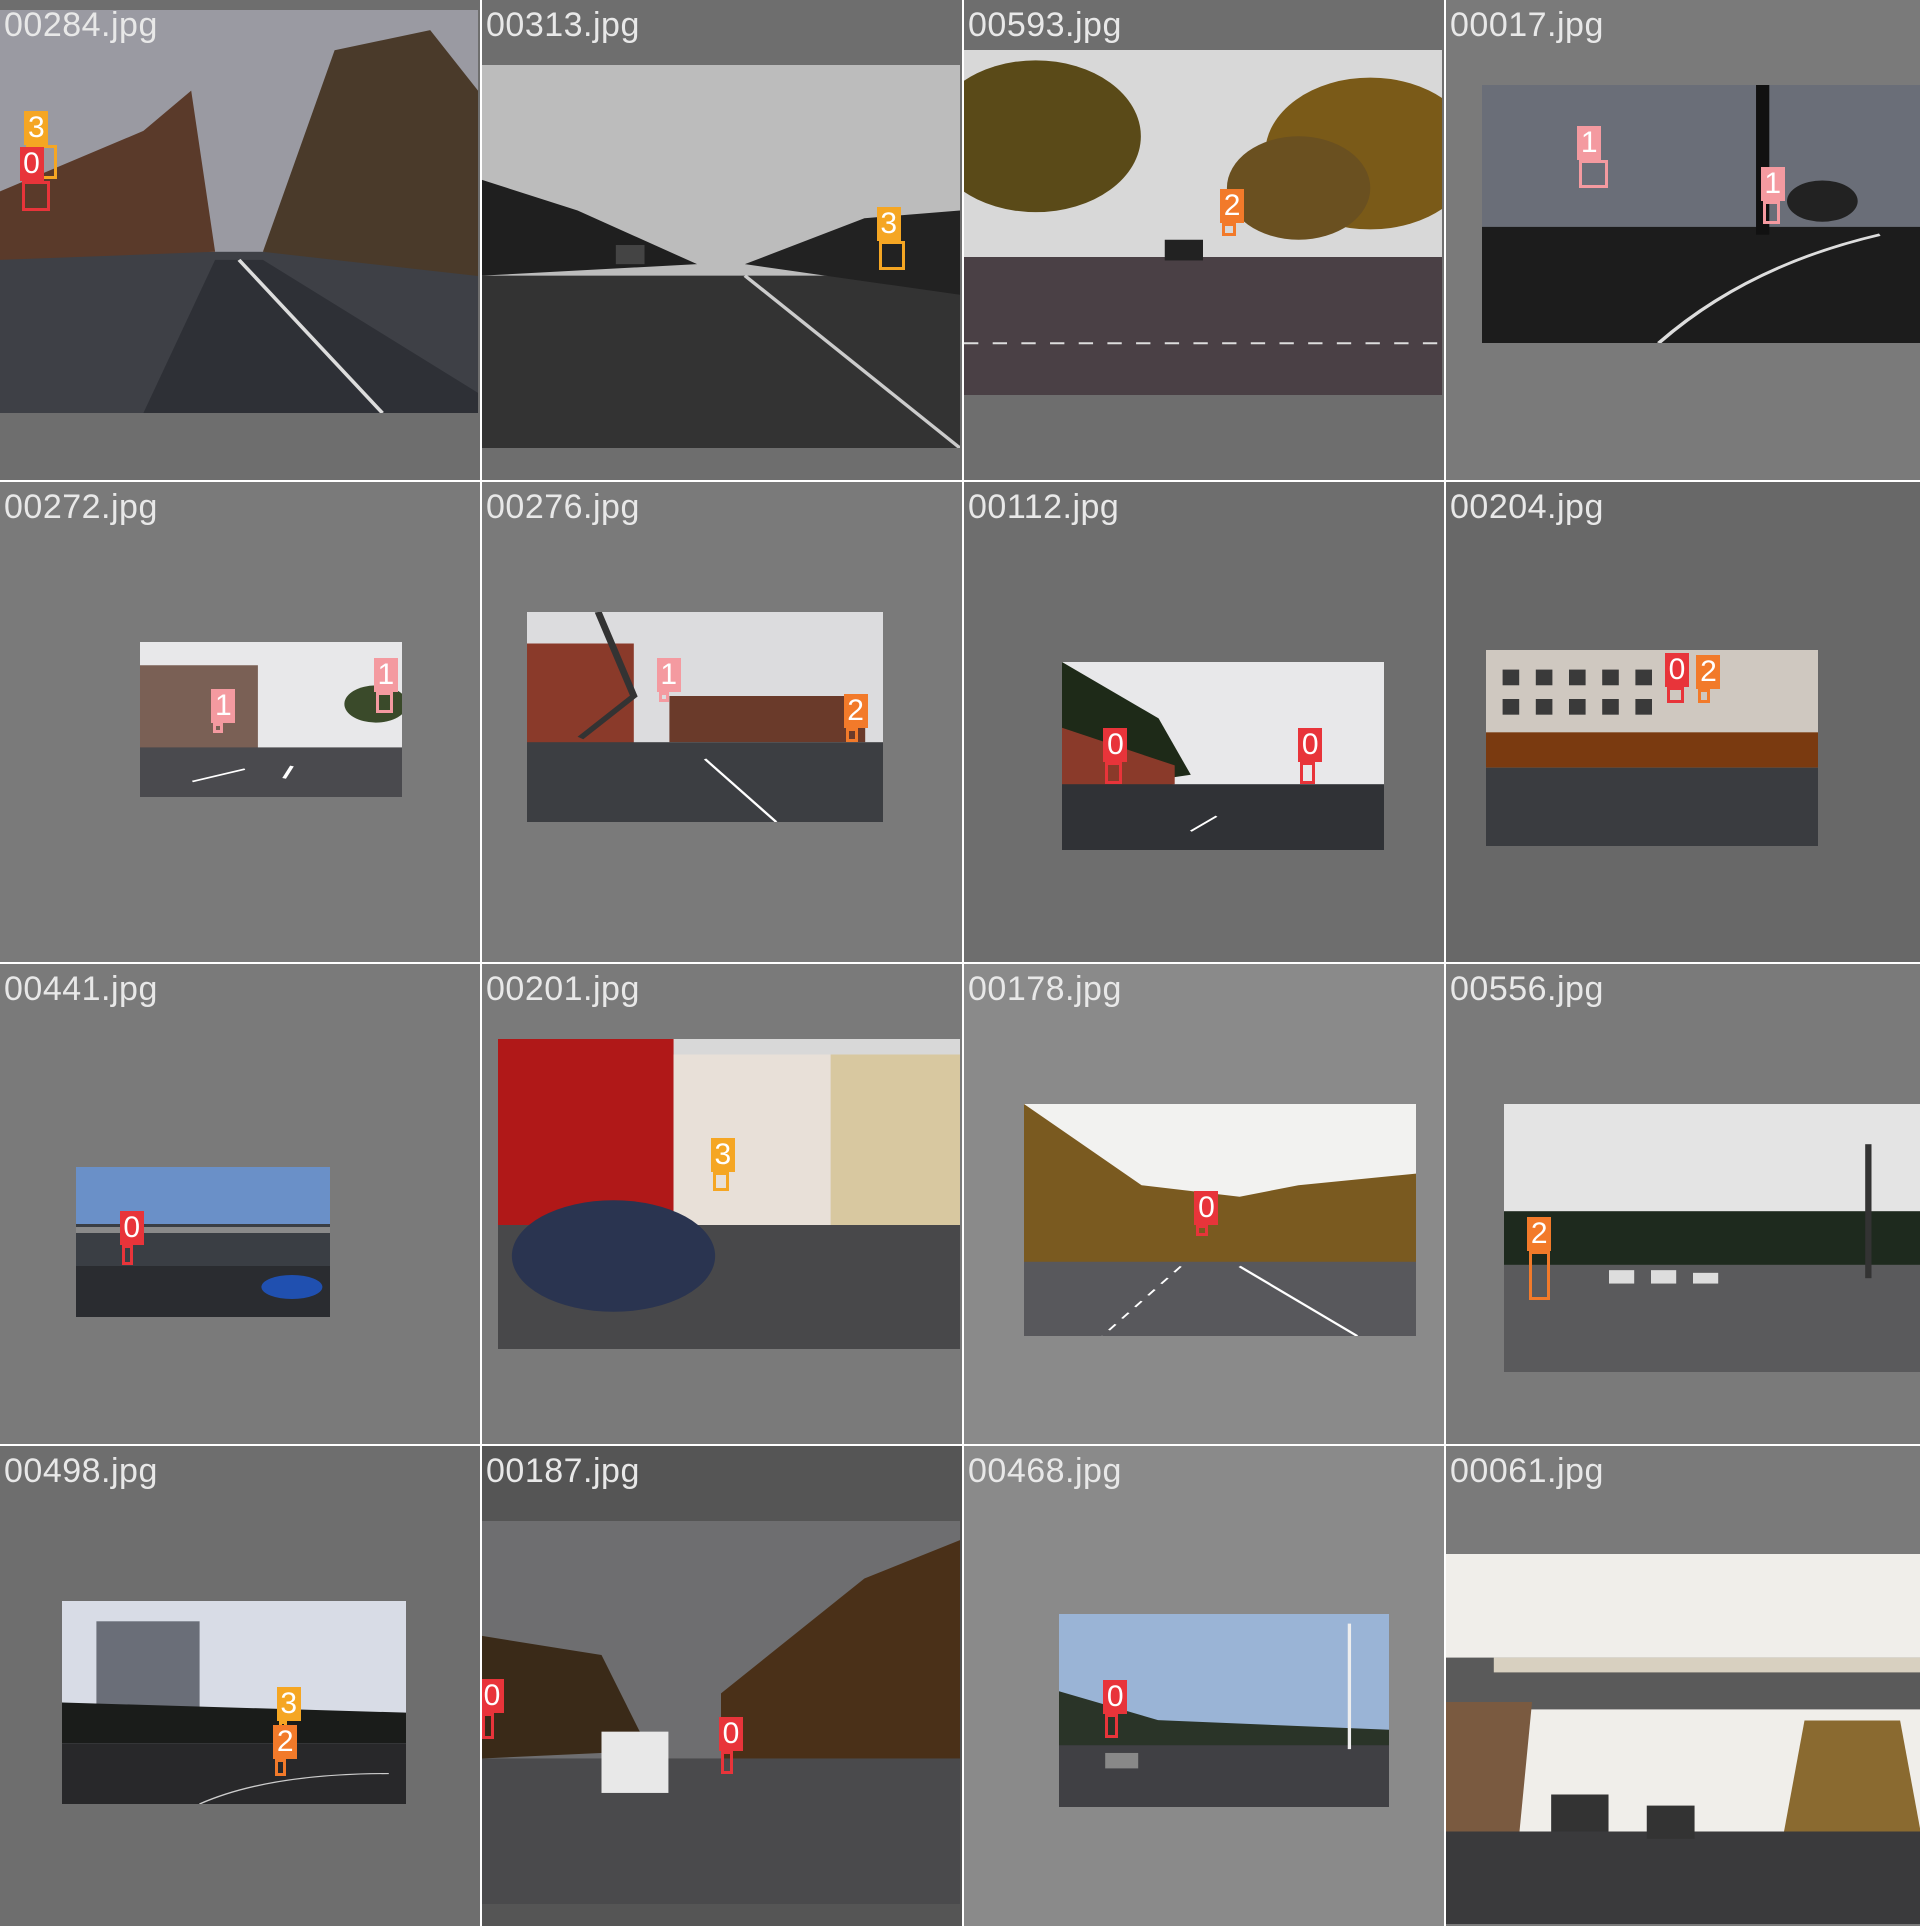 The image size is (1920, 1926). I want to click on image-tile: 00276.jpg 12, so click(722, 722).